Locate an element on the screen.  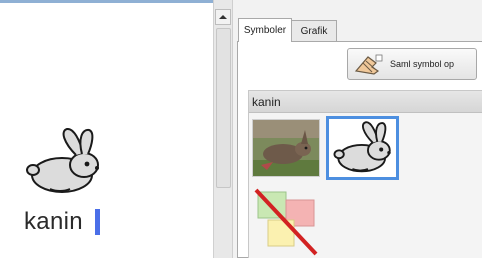
tab-grafik: Grafik is located at coordinates (314, 31).